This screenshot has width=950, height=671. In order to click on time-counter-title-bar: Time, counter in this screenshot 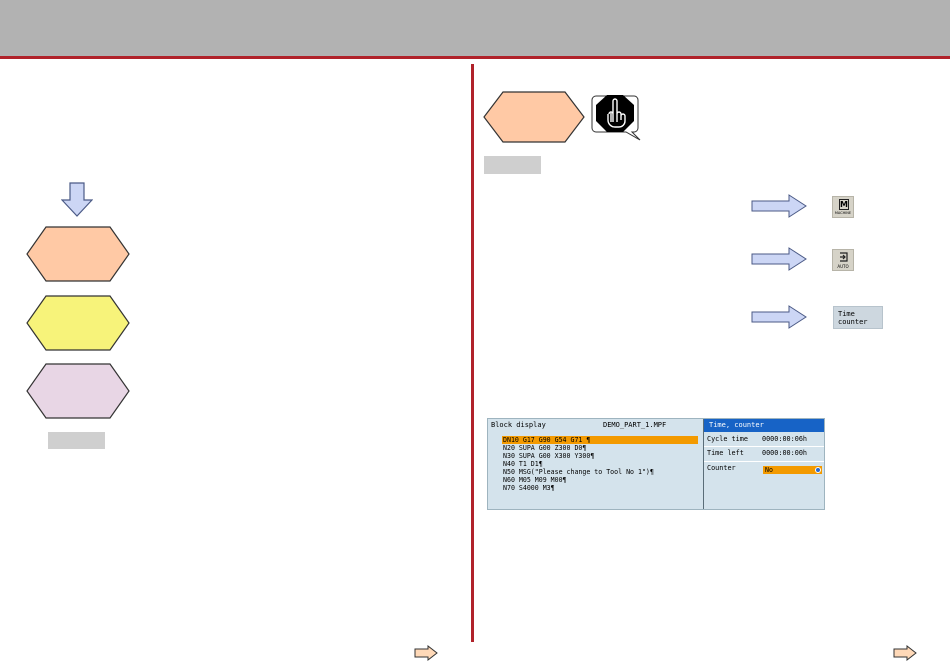, I will do `click(764, 425)`.